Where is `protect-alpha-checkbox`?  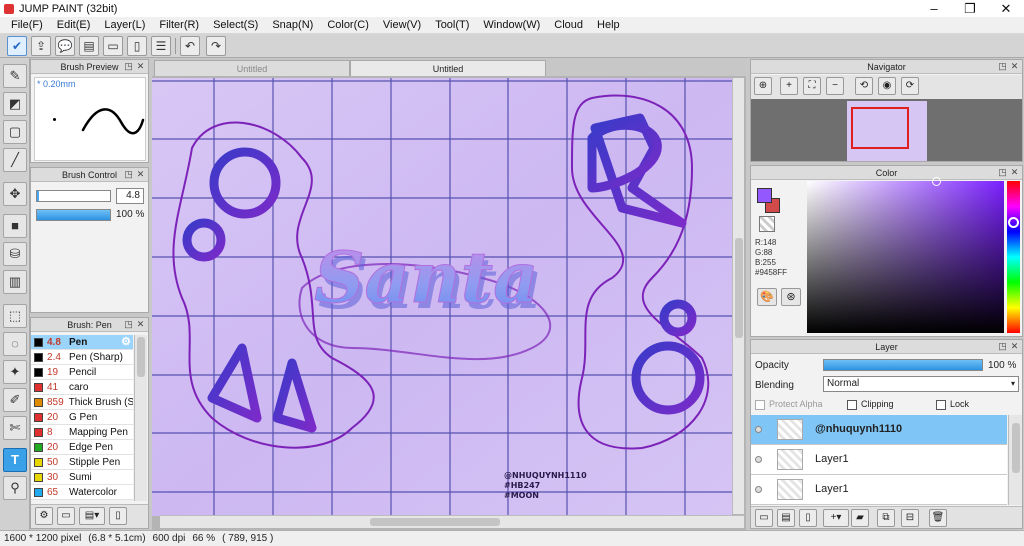 protect-alpha-checkbox is located at coordinates (760, 404).